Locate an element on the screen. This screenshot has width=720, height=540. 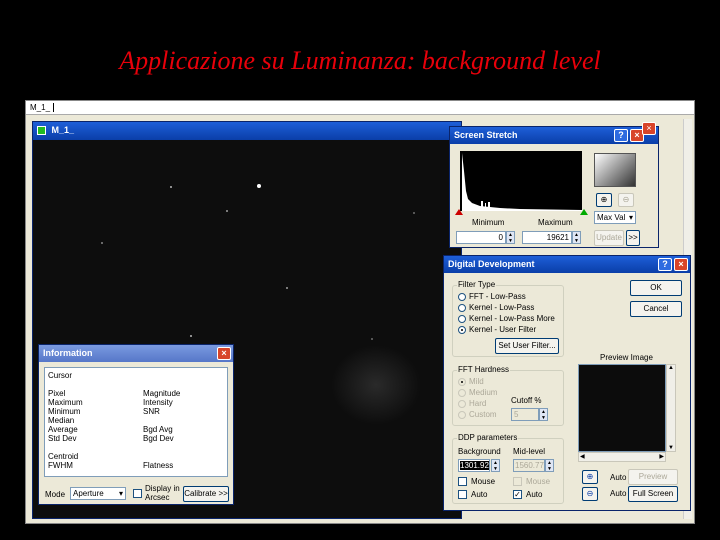
scroll-down-icon: ▼ is located at coordinates (671, 448).